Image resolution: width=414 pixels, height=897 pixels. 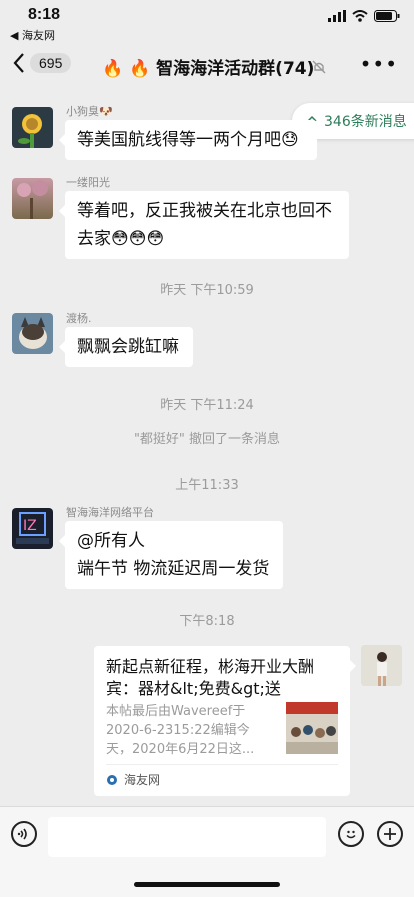 What do you see at coordinates (207, 290) in the screenshot?
I see `timestamp: 昨天 下午10:59` at bounding box center [207, 290].